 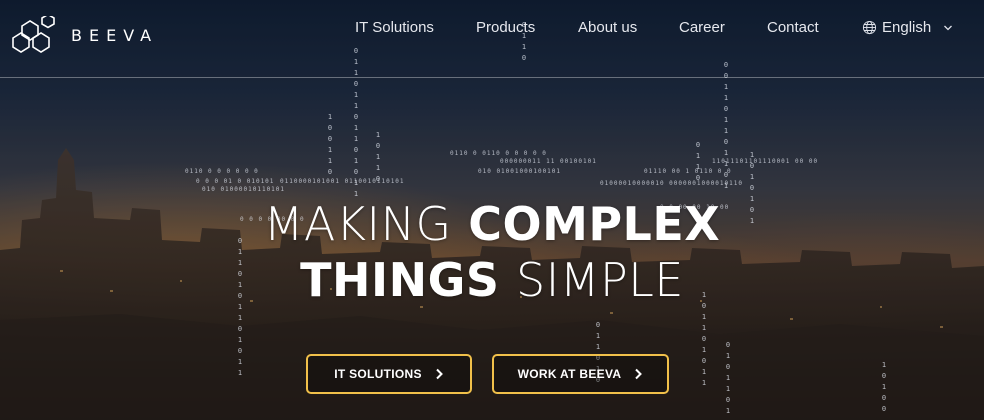 I want to click on nav-item-career: Career, so click(x=702, y=27).